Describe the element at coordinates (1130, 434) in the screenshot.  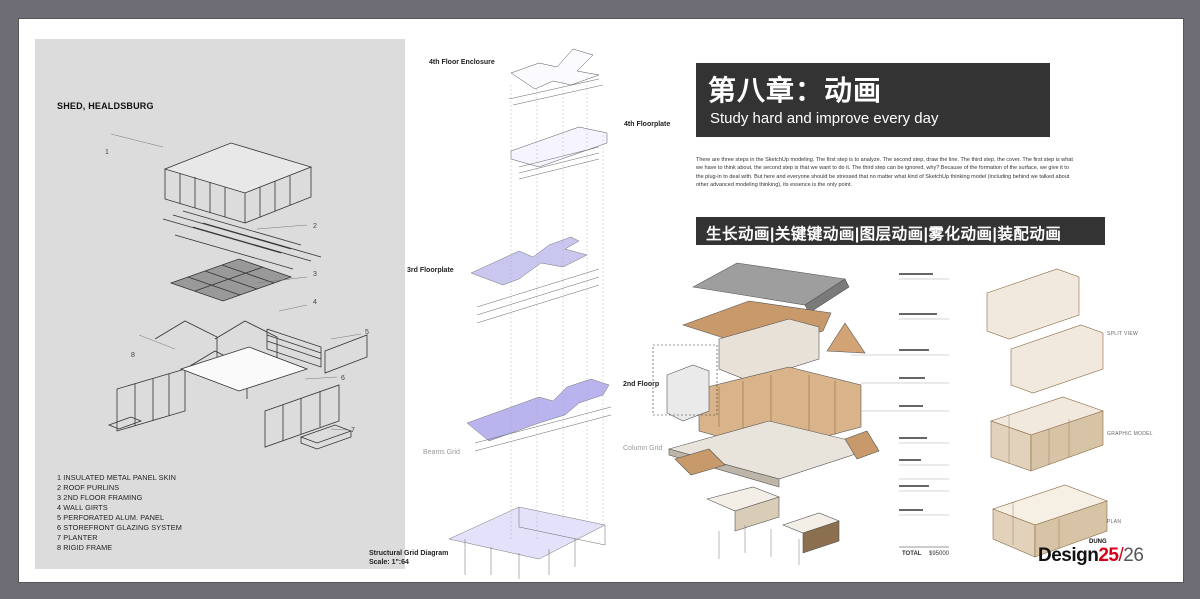
I see `note-graphic-model: GRAPHIC MODEL` at that location.